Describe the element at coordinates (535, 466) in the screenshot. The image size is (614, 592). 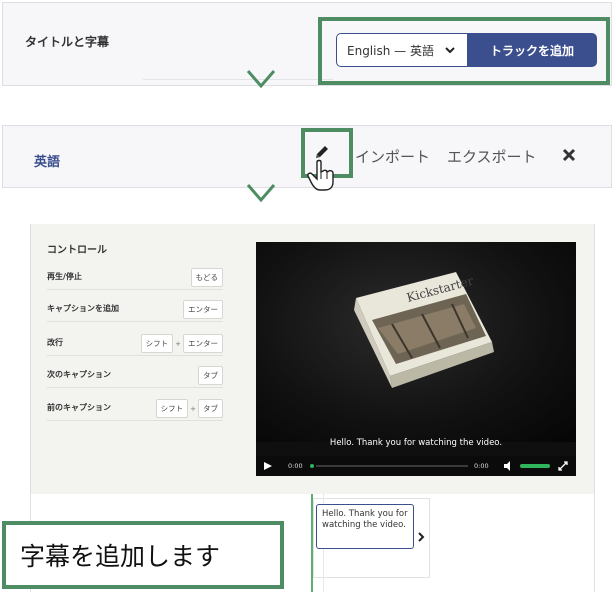
I see `volume-slider` at that location.